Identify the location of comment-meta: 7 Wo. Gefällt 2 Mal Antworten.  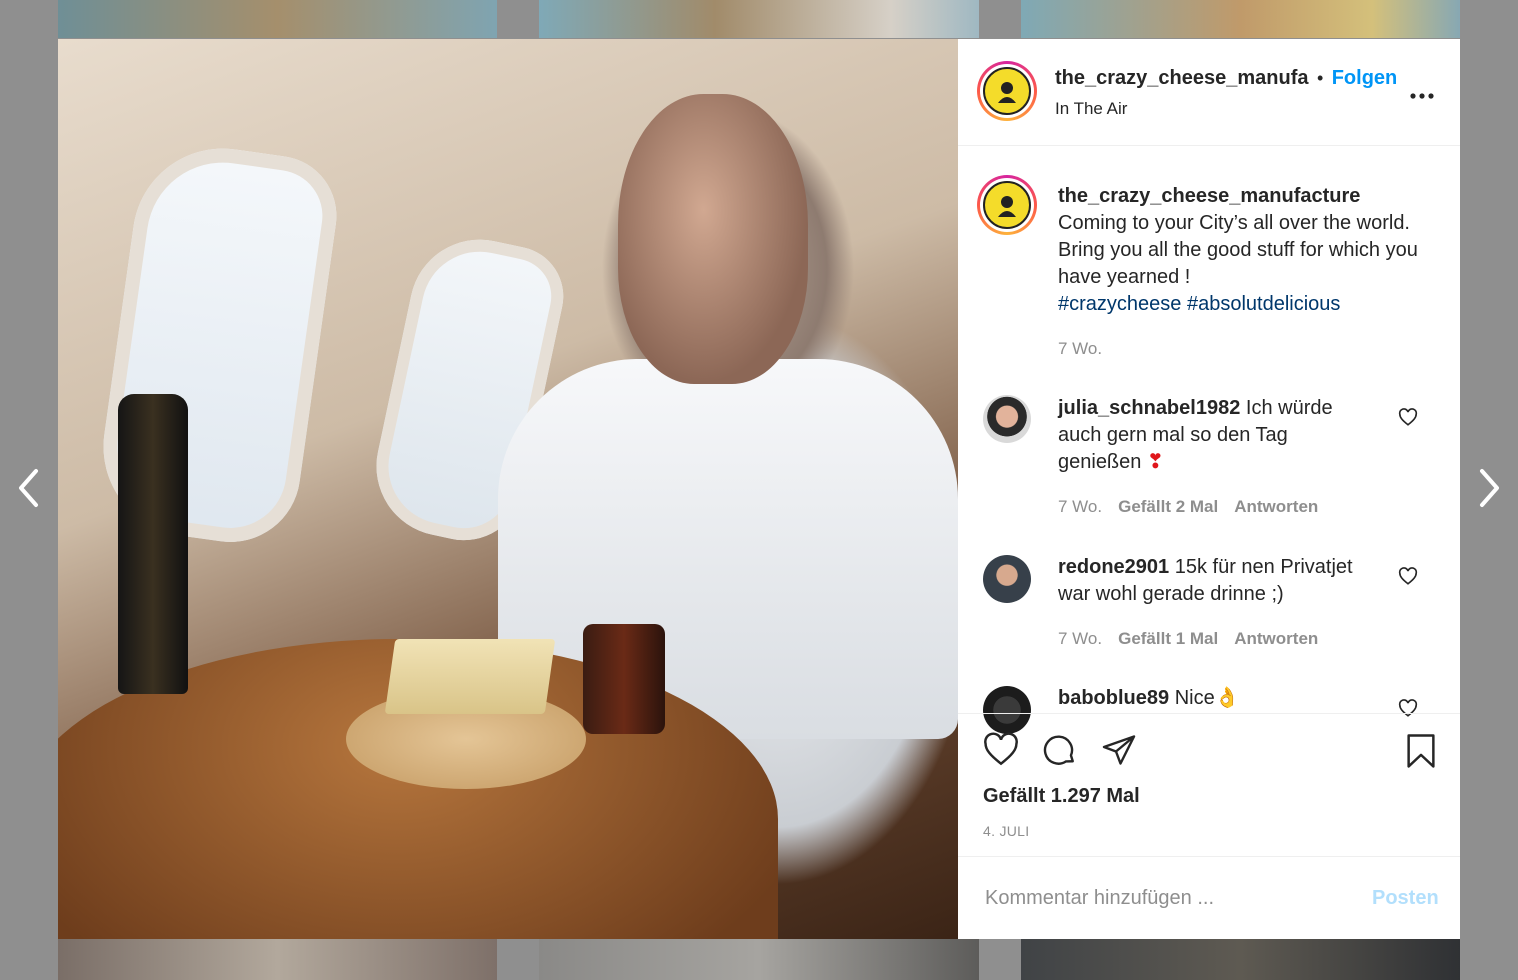
(1208, 506).